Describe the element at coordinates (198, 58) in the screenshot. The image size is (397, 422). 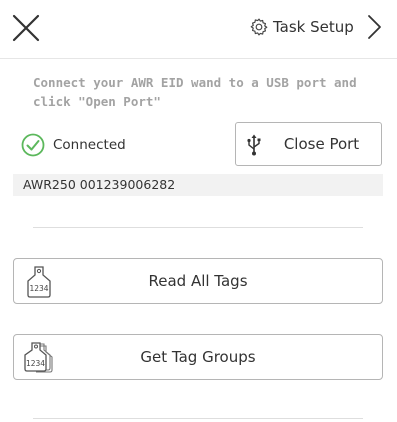
I see `header-divider` at that location.